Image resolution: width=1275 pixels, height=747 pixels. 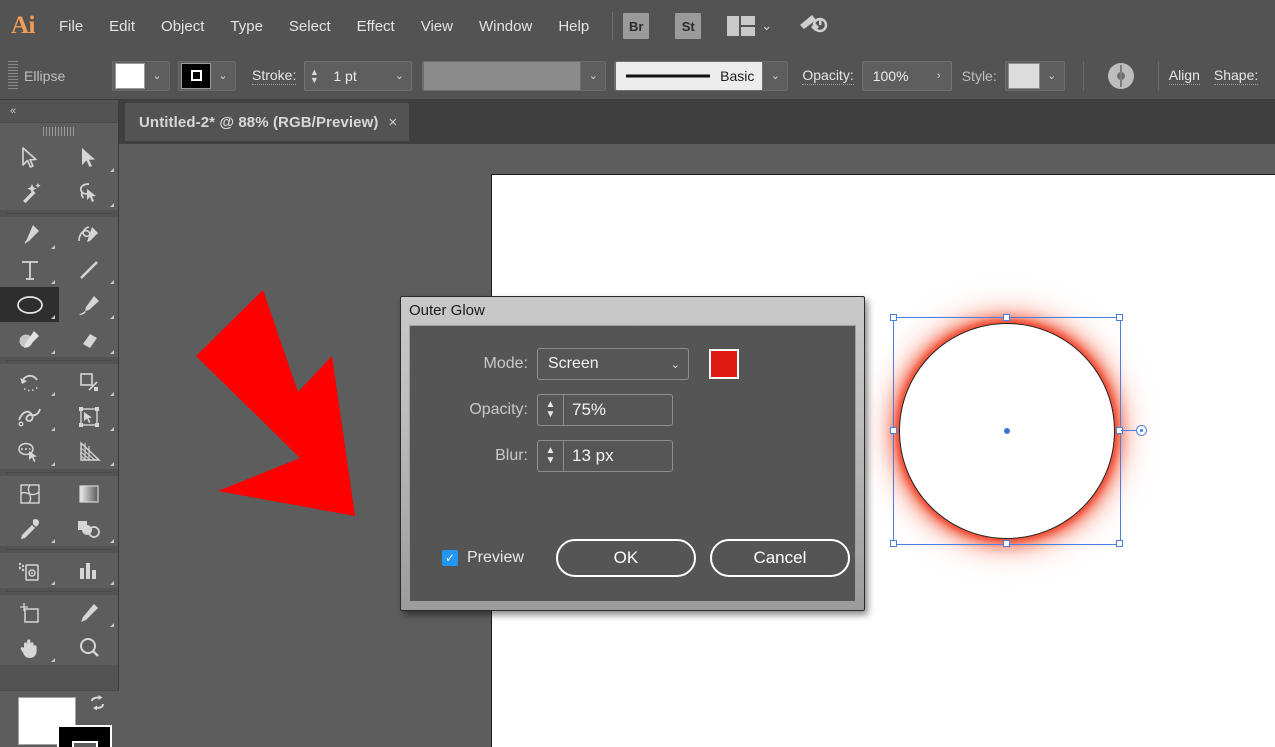 What do you see at coordinates (893, 543) in the screenshot?
I see `handle-bottom-left` at bounding box center [893, 543].